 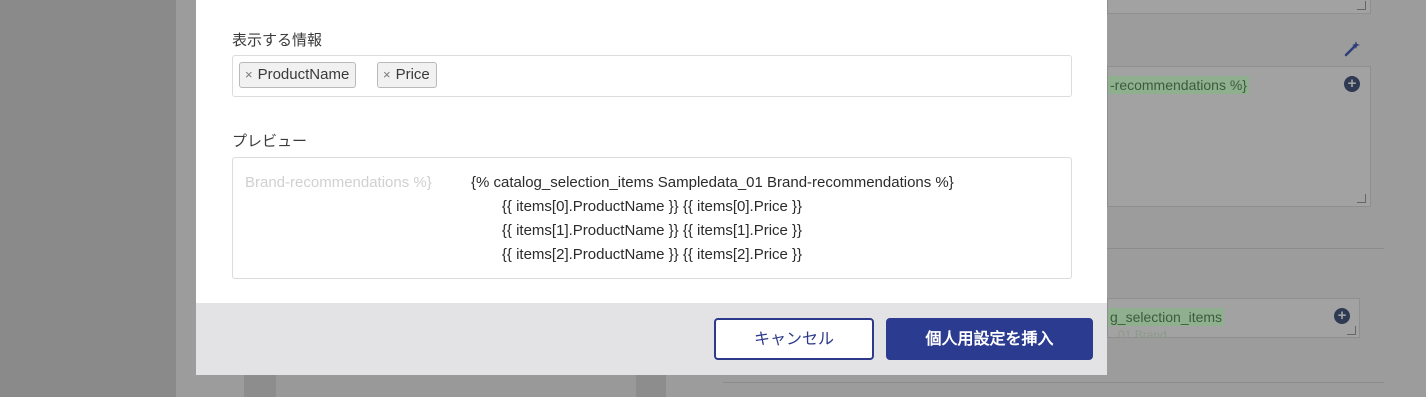 What do you see at coordinates (652, 76) in the screenshot?
I see `display-info-tag-input: × ProductName × Price` at bounding box center [652, 76].